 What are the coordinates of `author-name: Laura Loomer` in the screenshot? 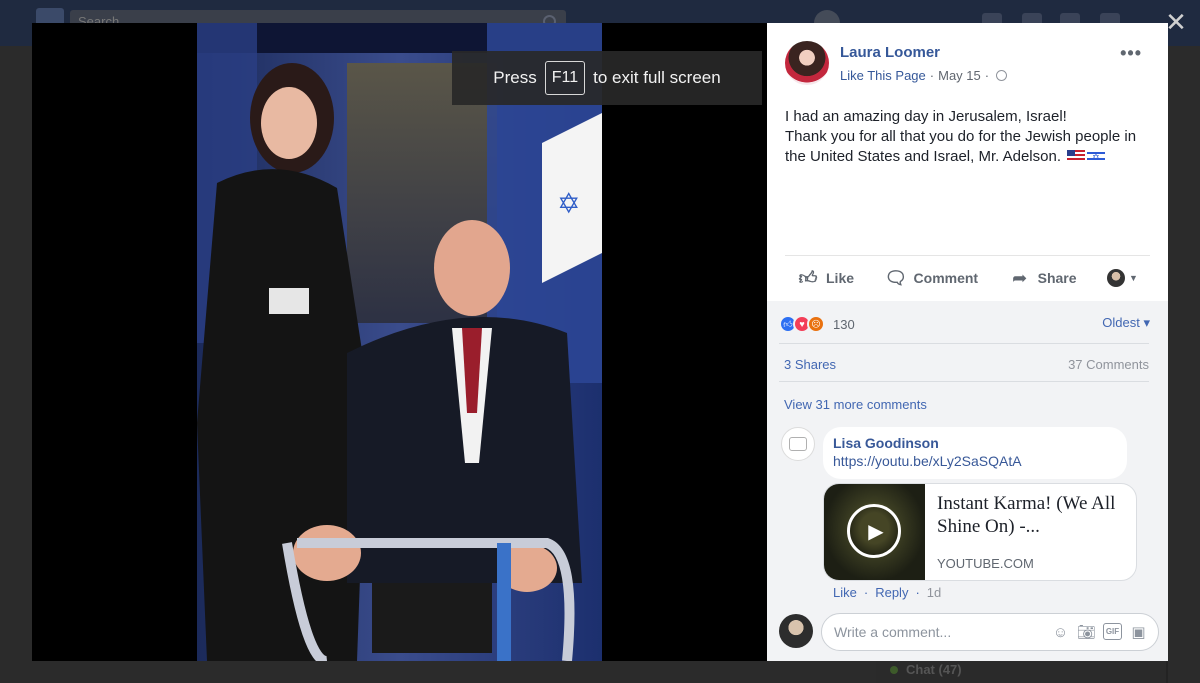 It's located at (890, 52).